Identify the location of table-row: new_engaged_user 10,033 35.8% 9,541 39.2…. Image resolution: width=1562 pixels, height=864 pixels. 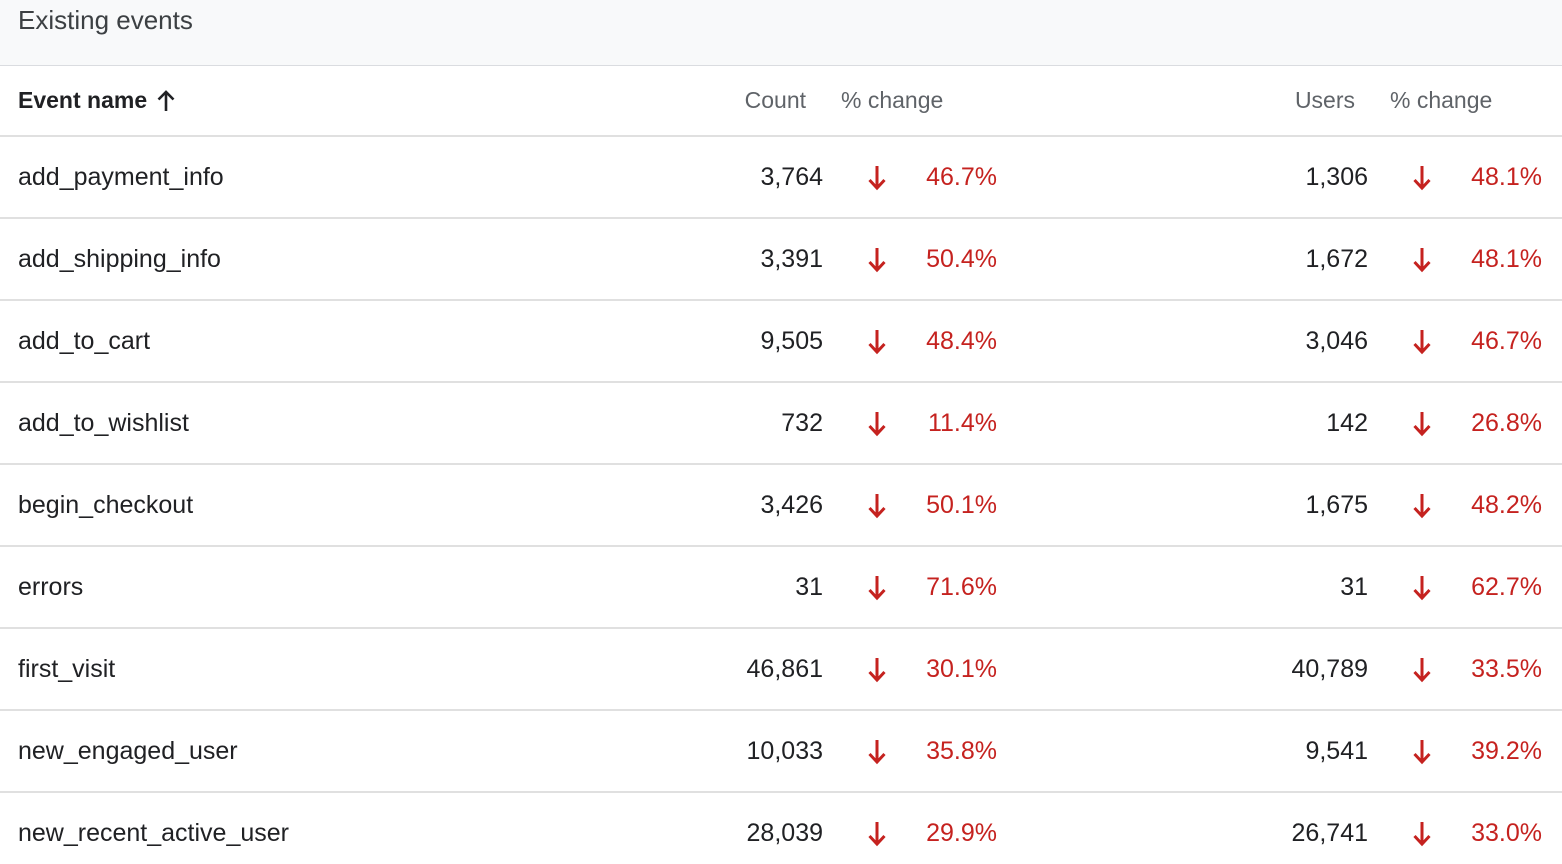
(781, 752).